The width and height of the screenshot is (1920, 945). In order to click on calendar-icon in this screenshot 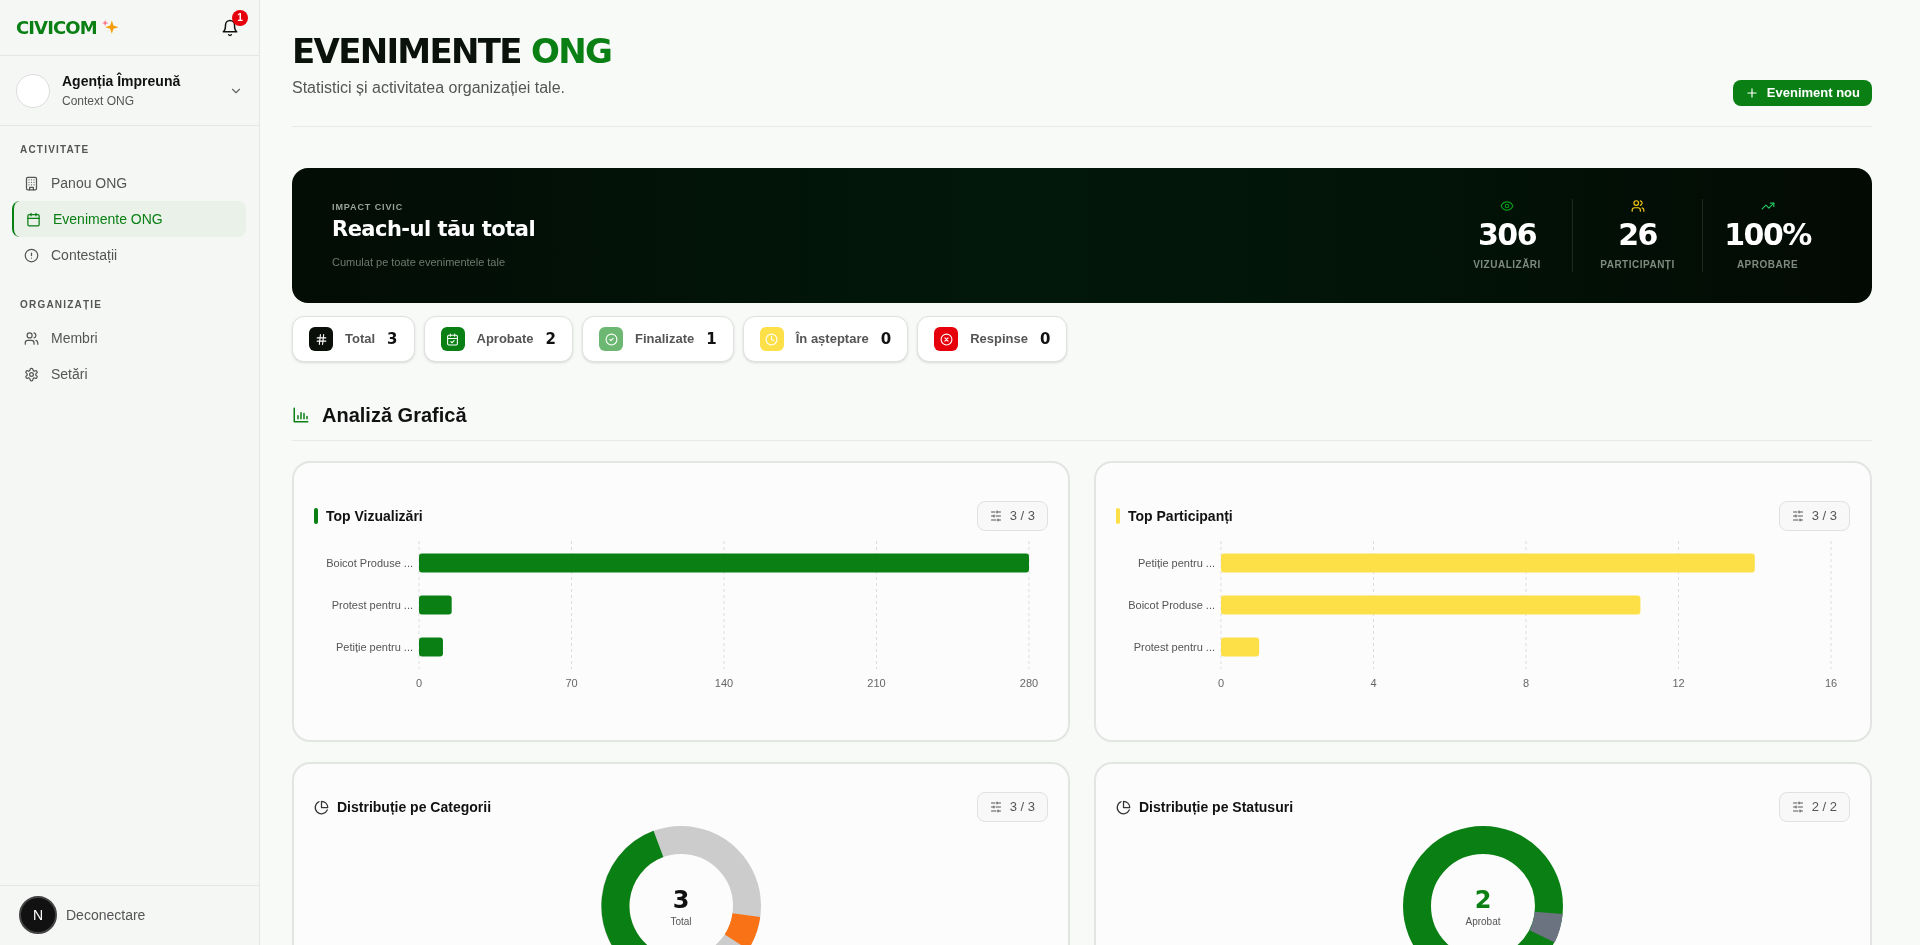, I will do `click(33, 219)`.